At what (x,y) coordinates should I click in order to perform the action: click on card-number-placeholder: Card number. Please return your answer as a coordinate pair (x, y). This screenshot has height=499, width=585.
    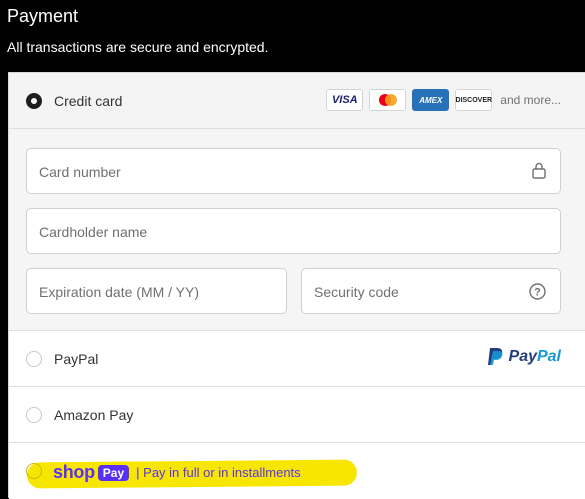
    Looking at the image, I should click on (80, 172).